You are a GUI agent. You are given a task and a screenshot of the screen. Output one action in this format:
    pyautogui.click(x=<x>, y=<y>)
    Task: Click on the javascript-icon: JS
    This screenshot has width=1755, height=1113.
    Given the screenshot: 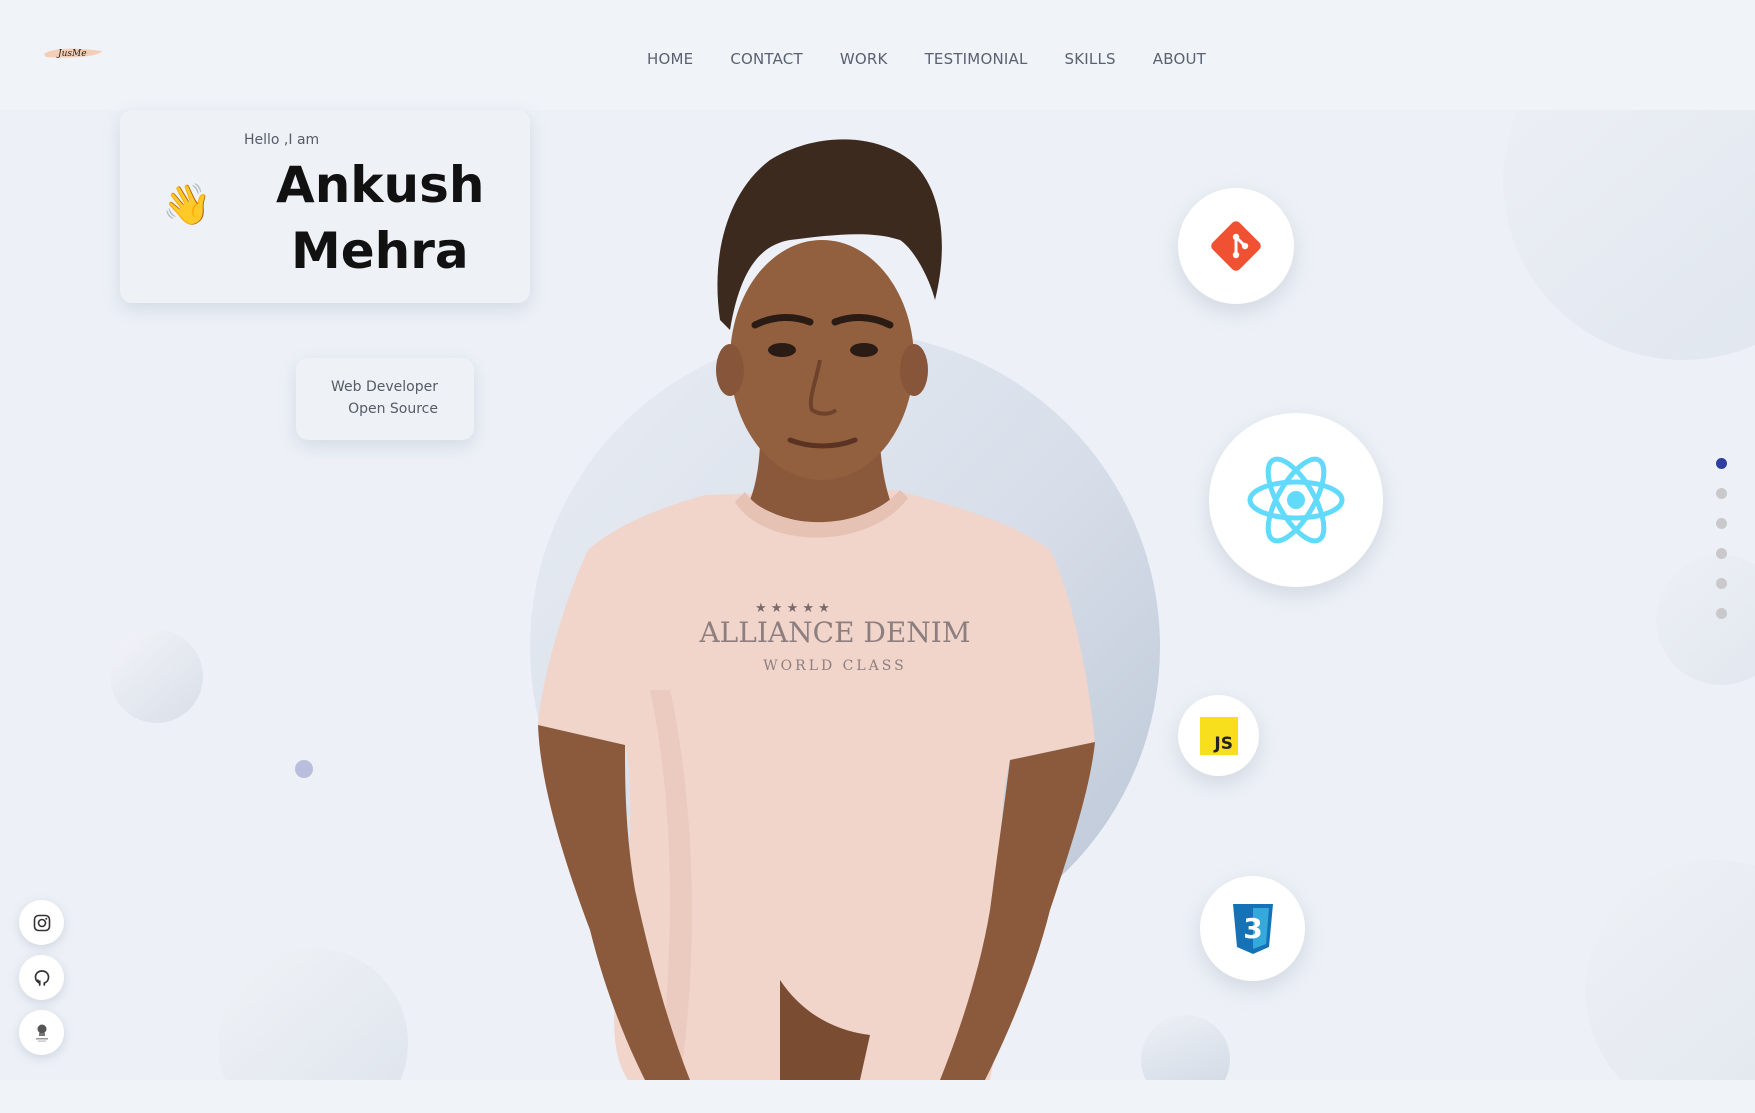 What is the action you would take?
    pyautogui.click(x=1218, y=735)
    